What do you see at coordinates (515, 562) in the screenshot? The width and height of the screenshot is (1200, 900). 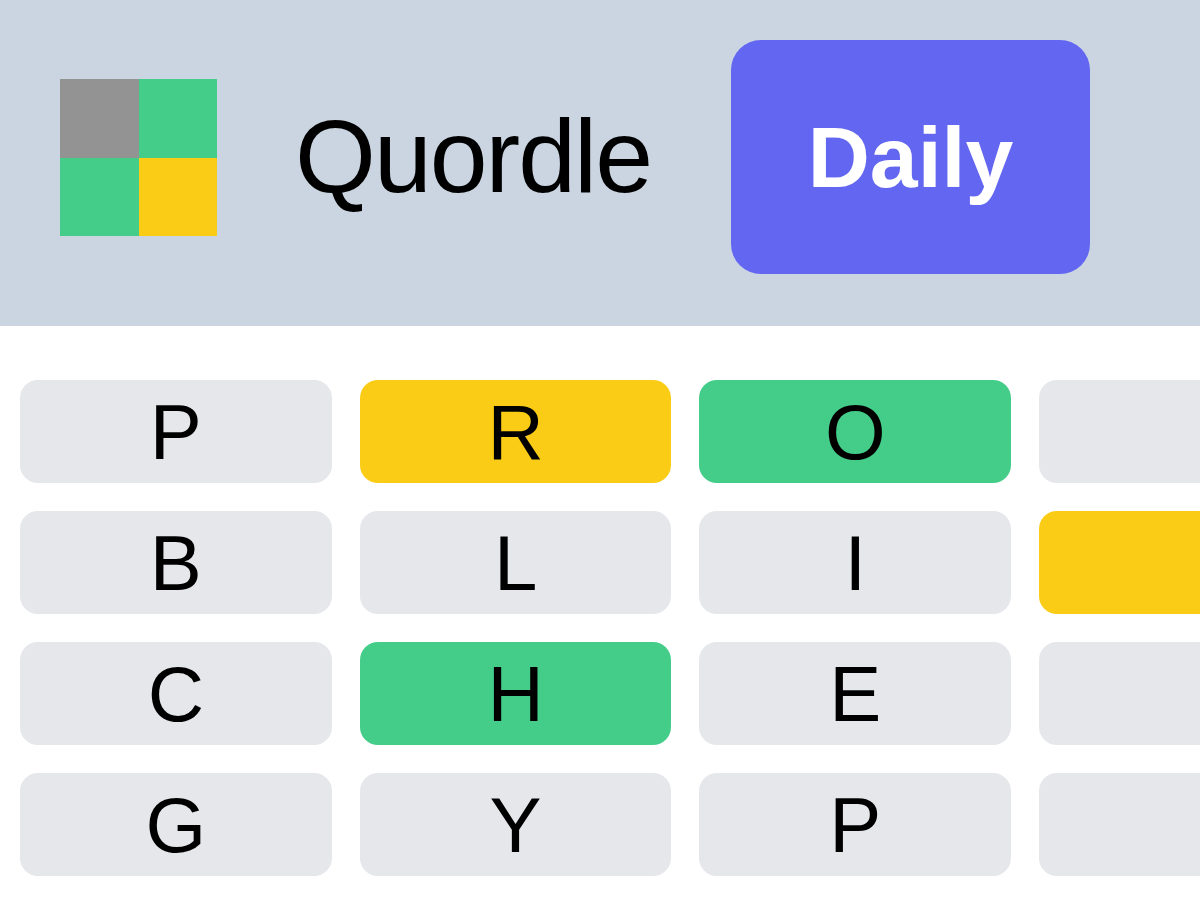 I see `keyboard-key: L` at bounding box center [515, 562].